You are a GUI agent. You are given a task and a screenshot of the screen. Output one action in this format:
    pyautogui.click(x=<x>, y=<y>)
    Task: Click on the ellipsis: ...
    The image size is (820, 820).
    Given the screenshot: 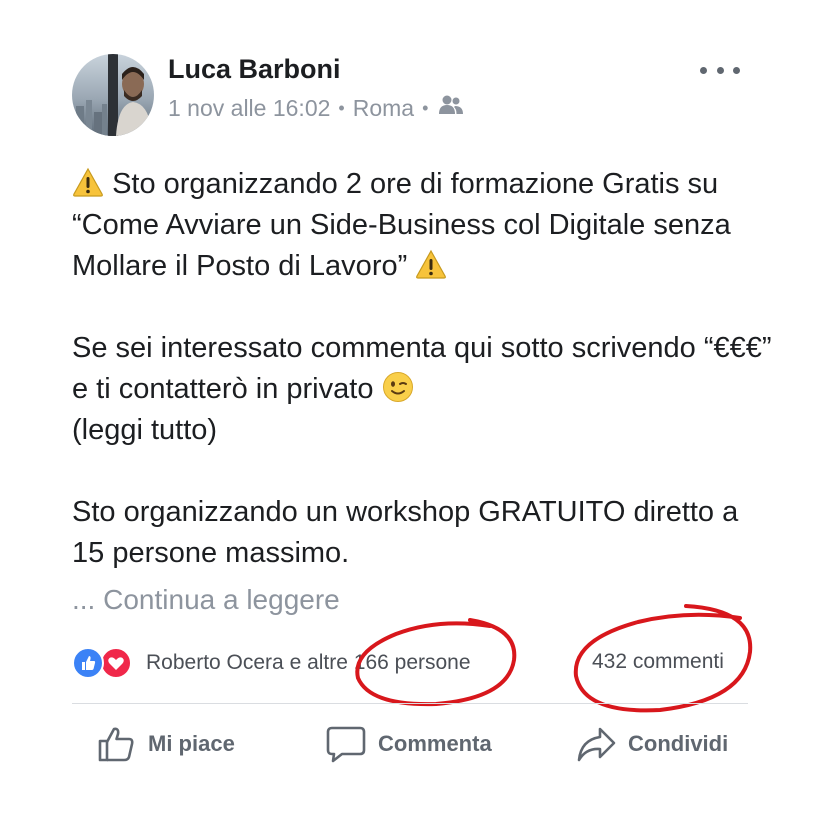 What is the action you would take?
    pyautogui.click(x=84, y=599)
    